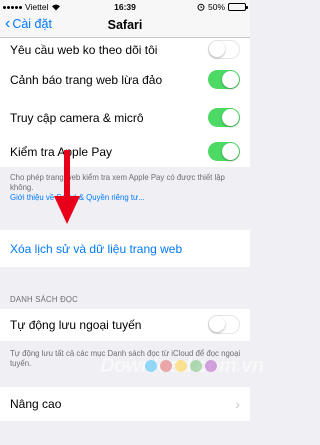 Image resolution: width=320 pixels, height=445 pixels. I want to click on advanced-label: Nâng cao, so click(36, 404).